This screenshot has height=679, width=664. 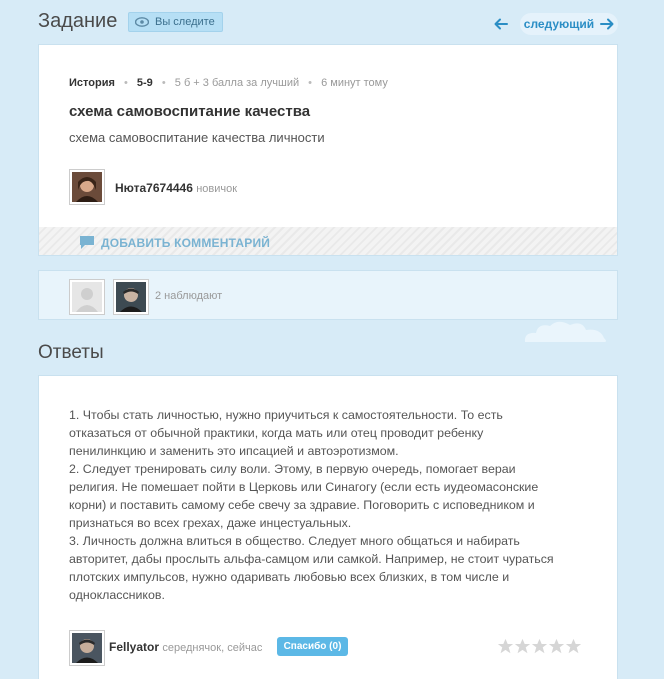 I want to click on answer-text-line: одноклассников., so click(x=117, y=595).